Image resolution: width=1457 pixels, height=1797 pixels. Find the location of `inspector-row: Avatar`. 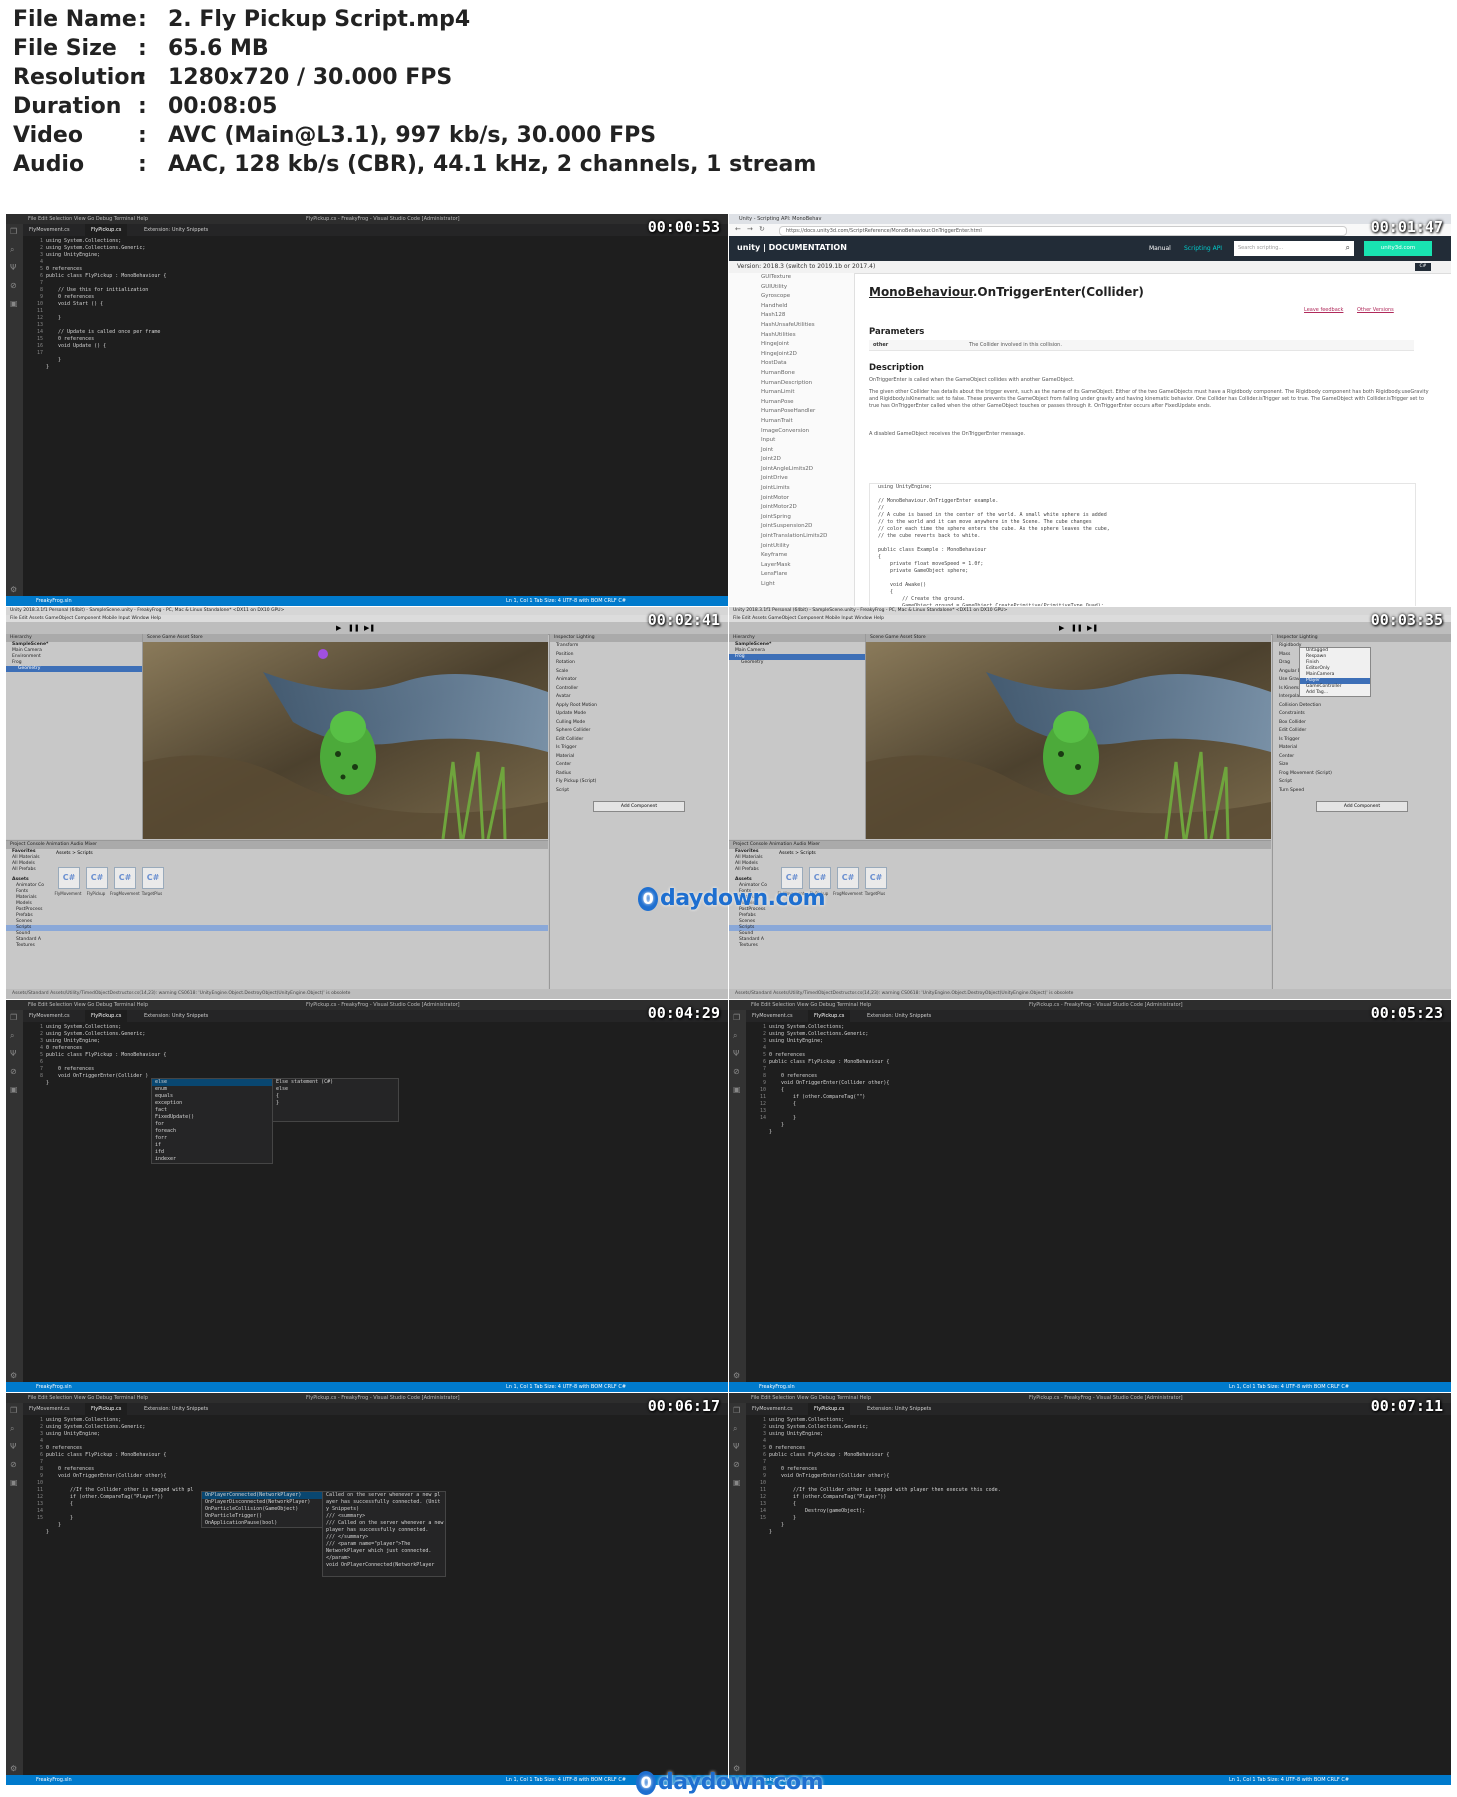

inspector-row: Avatar is located at coordinates (639, 697).